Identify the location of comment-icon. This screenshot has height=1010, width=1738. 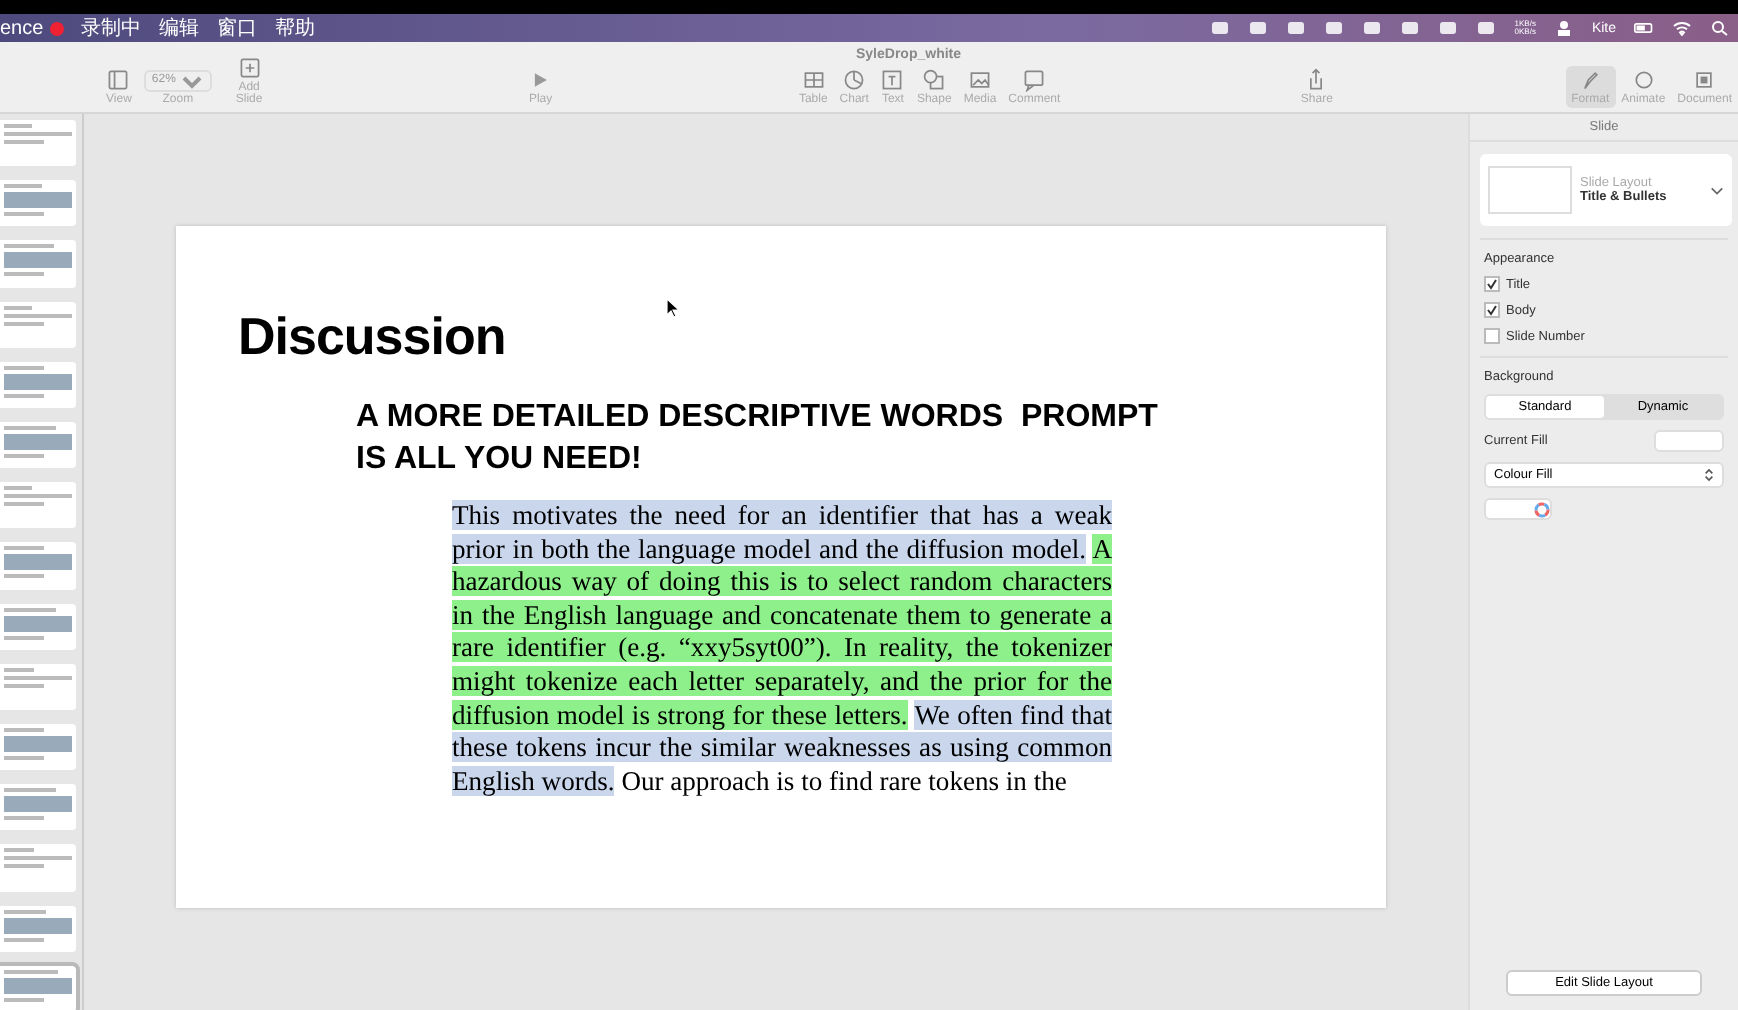
(1034, 80).